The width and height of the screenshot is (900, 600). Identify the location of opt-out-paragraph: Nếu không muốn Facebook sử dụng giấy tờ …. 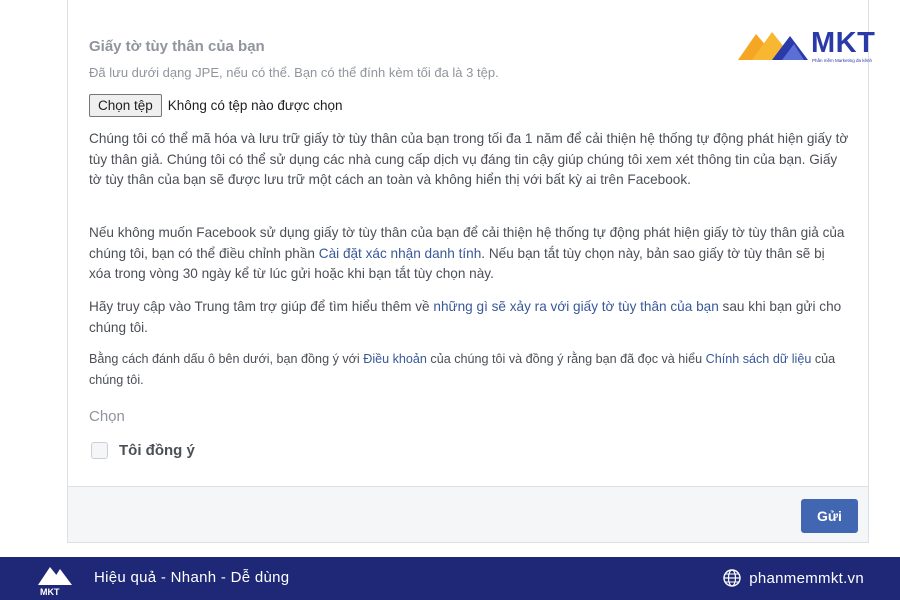
(469, 254).